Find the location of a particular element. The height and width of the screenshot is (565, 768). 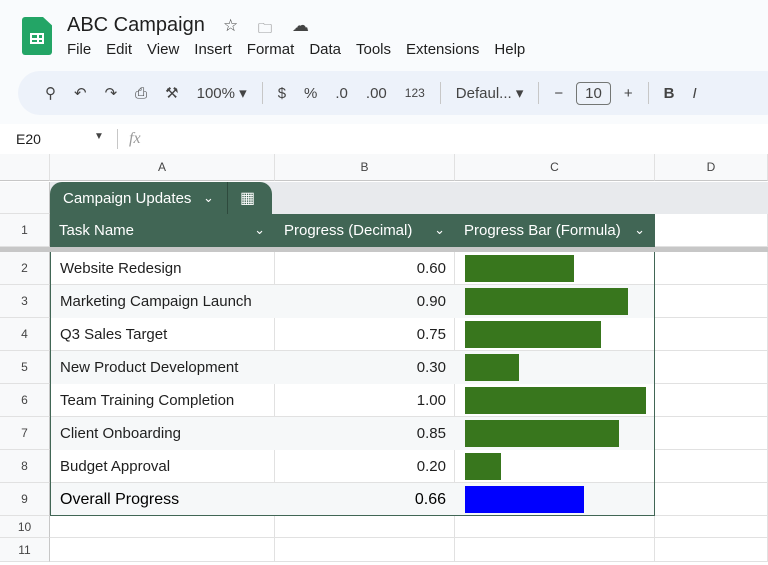

row-header-10: 10 is located at coordinates (25, 527).